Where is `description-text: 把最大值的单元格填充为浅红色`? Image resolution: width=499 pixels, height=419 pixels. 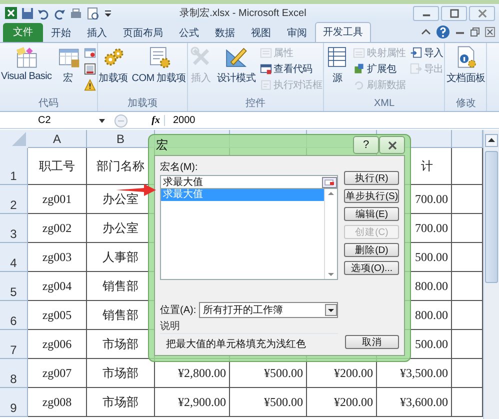 description-text: 把最大值的单元格填充为浅红色 is located at coordinates (236, 344).